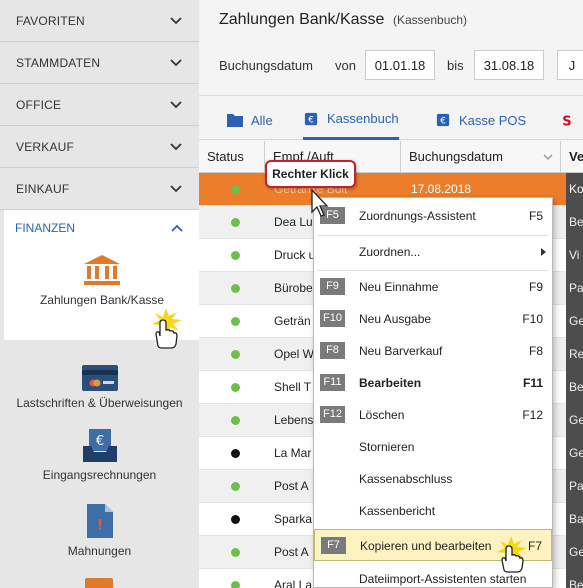 Image resolution: width=583 pixels, height=588 pixels. I want to click on menu-item-label: Stornieren, so click(387, 447).